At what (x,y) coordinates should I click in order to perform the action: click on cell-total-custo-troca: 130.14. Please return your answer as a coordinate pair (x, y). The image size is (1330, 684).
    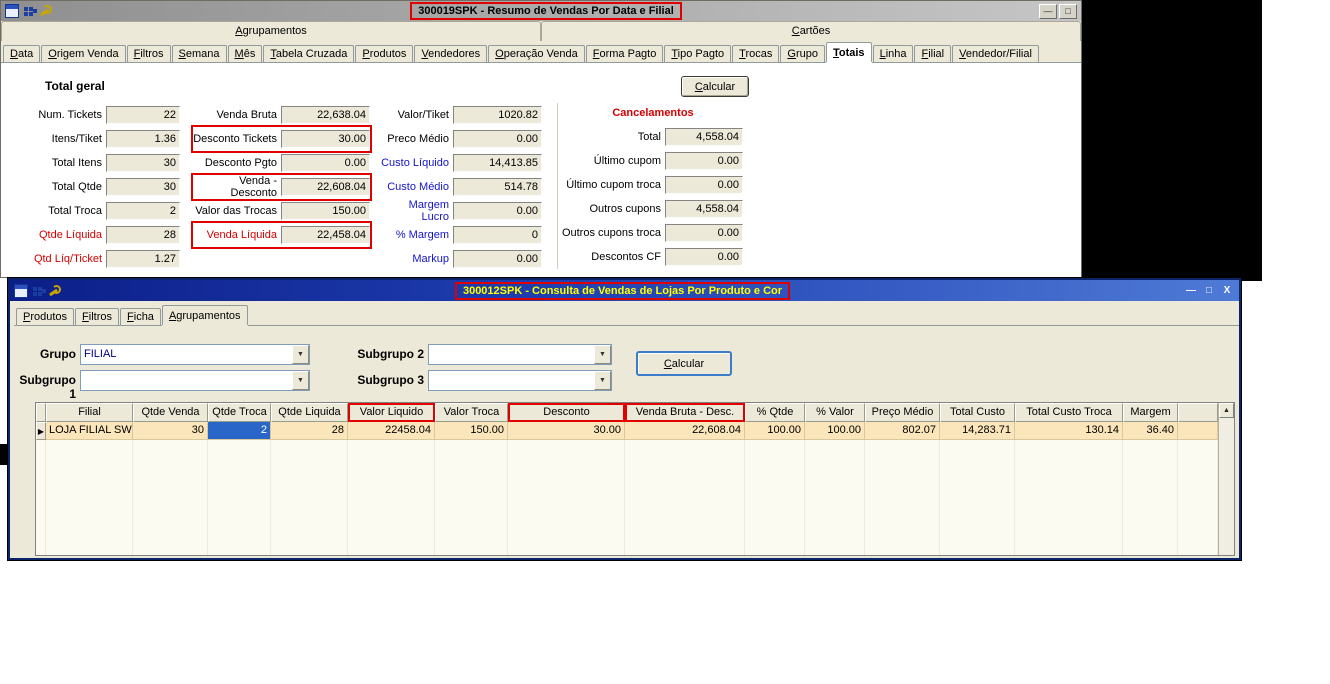
    Looking at the image, I should click on (1069, 431).